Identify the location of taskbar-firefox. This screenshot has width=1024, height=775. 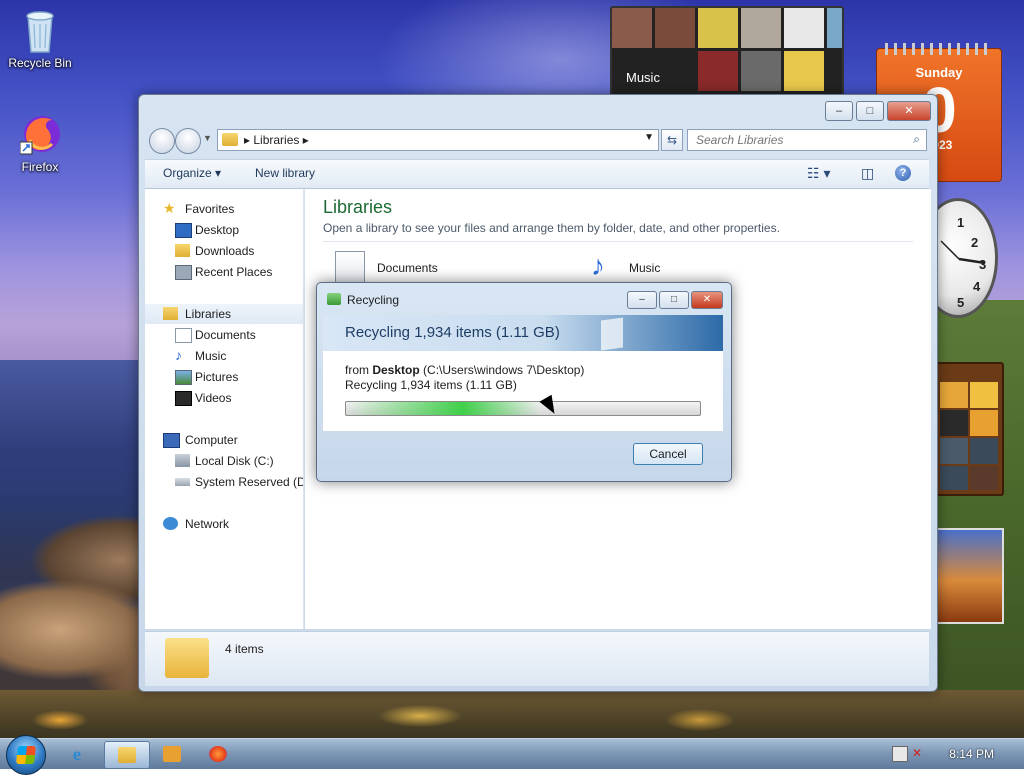
(218, 754).